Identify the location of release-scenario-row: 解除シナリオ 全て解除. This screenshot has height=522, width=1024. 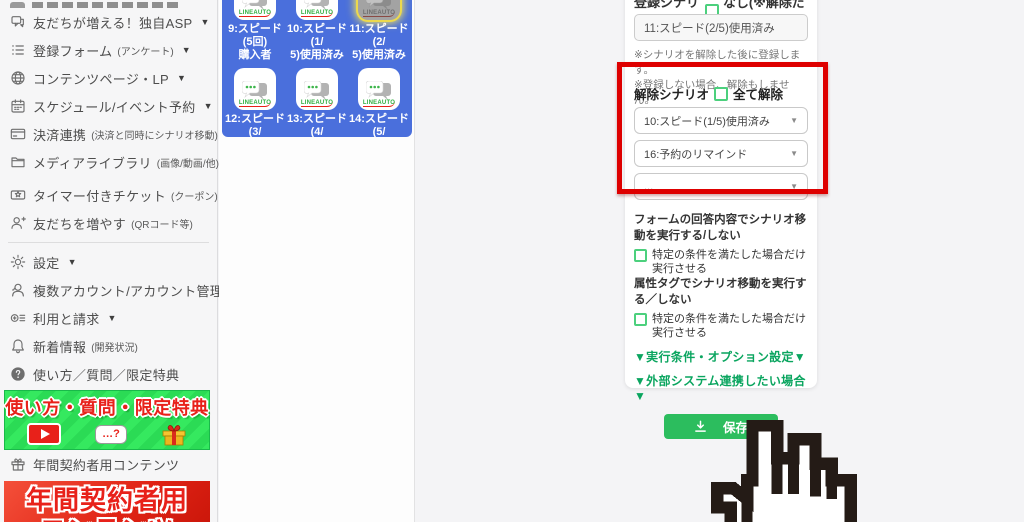
(721, 93).